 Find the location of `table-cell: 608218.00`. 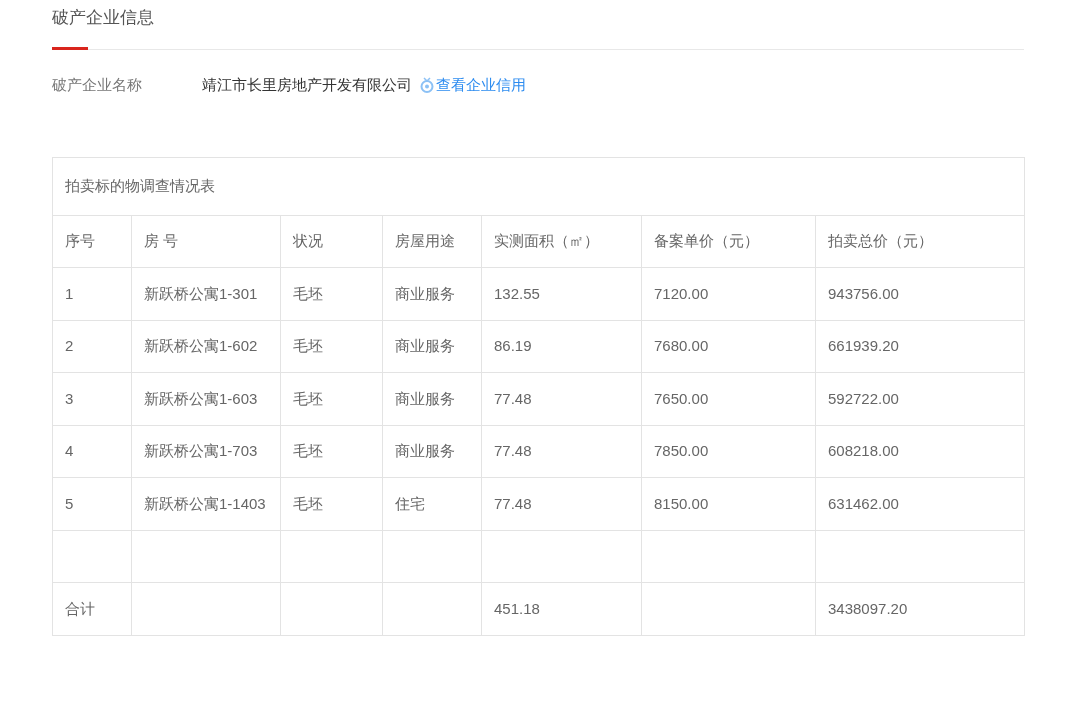

table-cell: 608218.00 is located at coordinates (920, 451).